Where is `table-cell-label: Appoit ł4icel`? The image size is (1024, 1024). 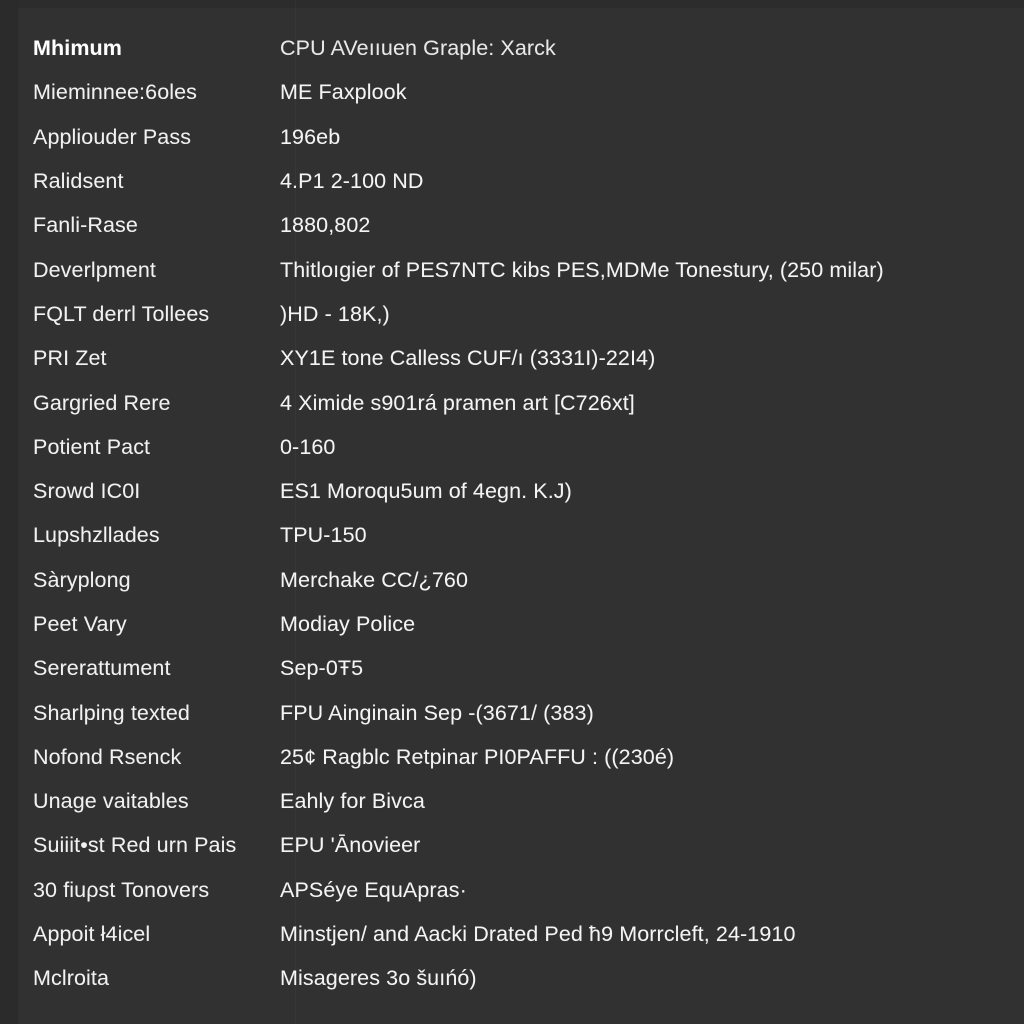 table-cell-label: Appoit ł4icel is located at coordinates (92, 934).